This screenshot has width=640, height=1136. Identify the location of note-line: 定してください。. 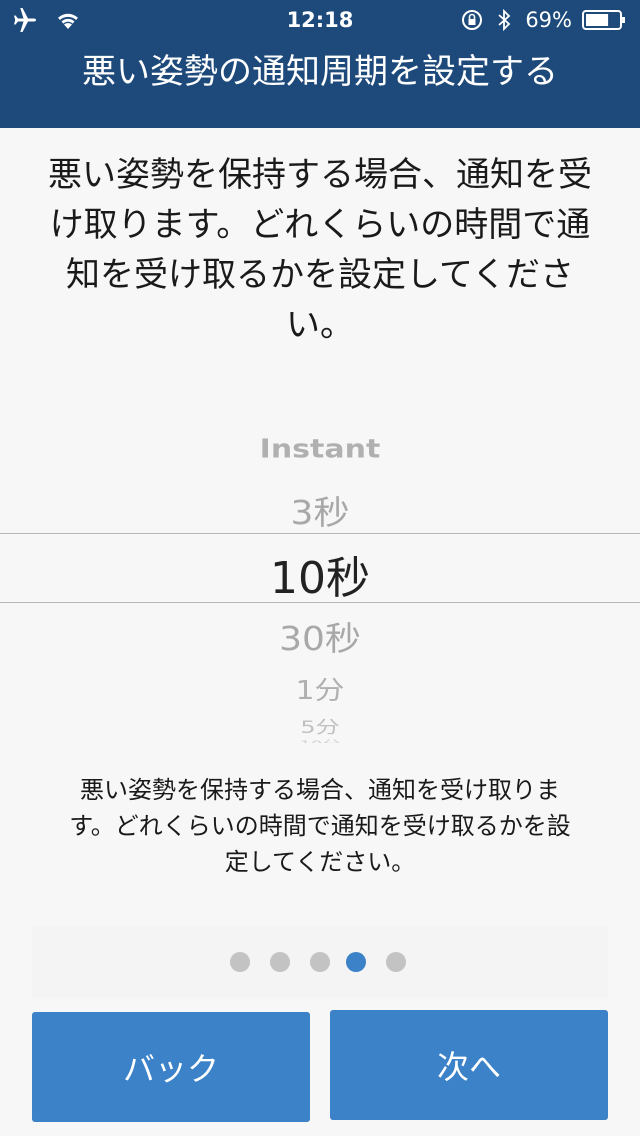
(320, 862).